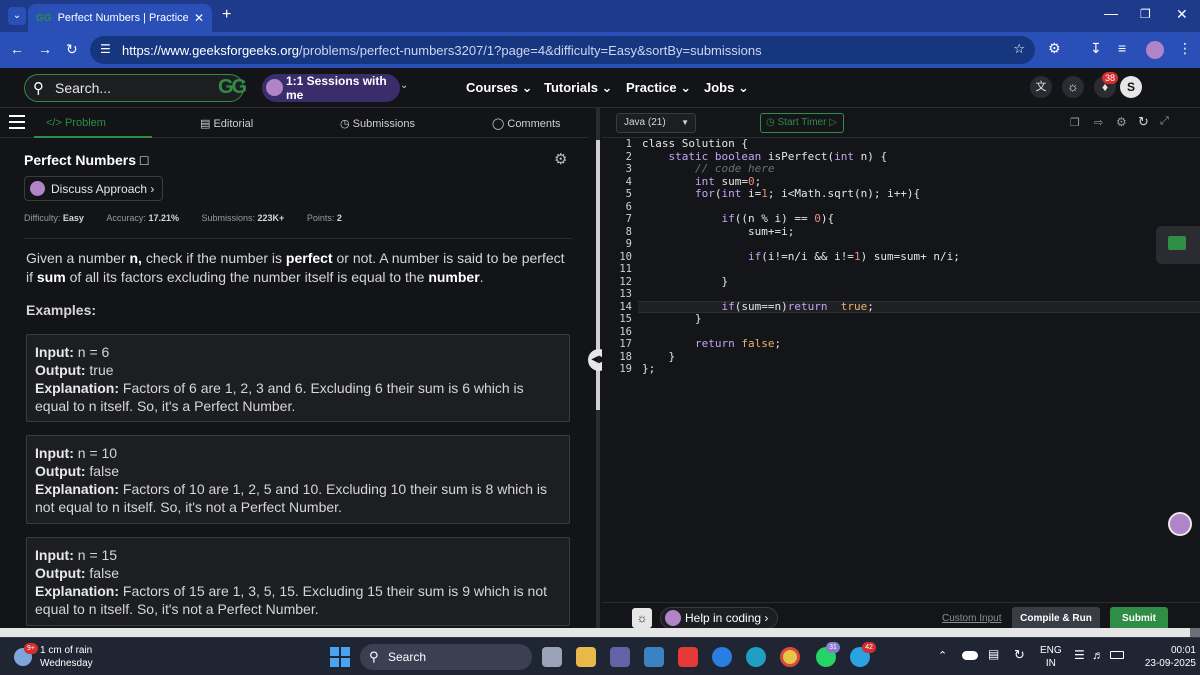 Image resolution: width=1200 pixels, height=675 pixels. Describe the element at coordinates (404, 85) in the screenshot. I see `sessions-chevron-icon: ⌄` at that location.